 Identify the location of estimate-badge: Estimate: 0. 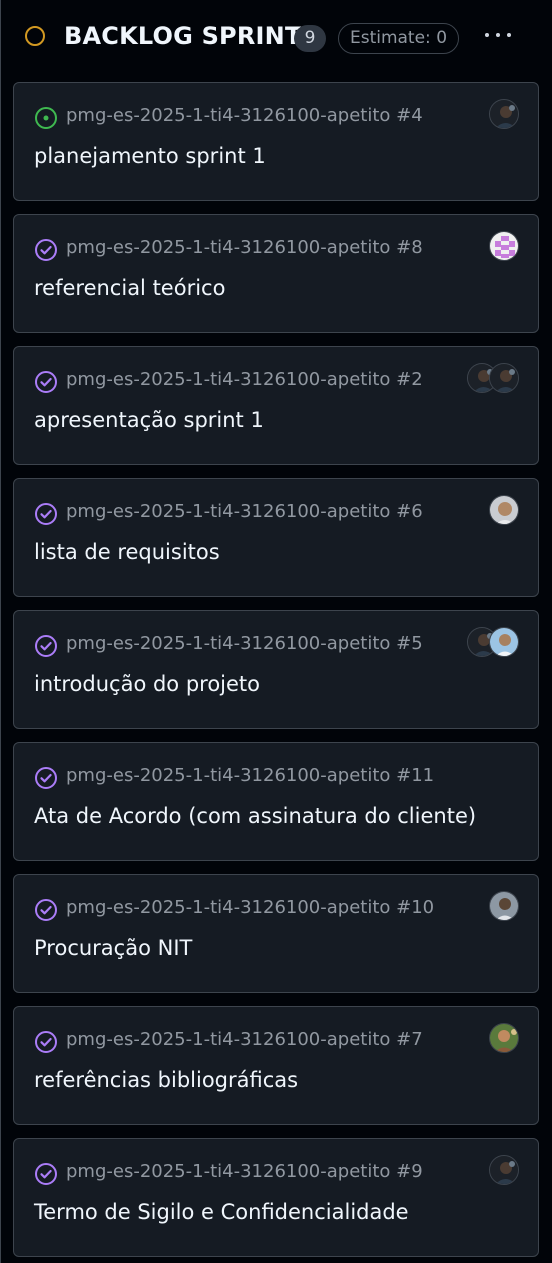
(398, 38).